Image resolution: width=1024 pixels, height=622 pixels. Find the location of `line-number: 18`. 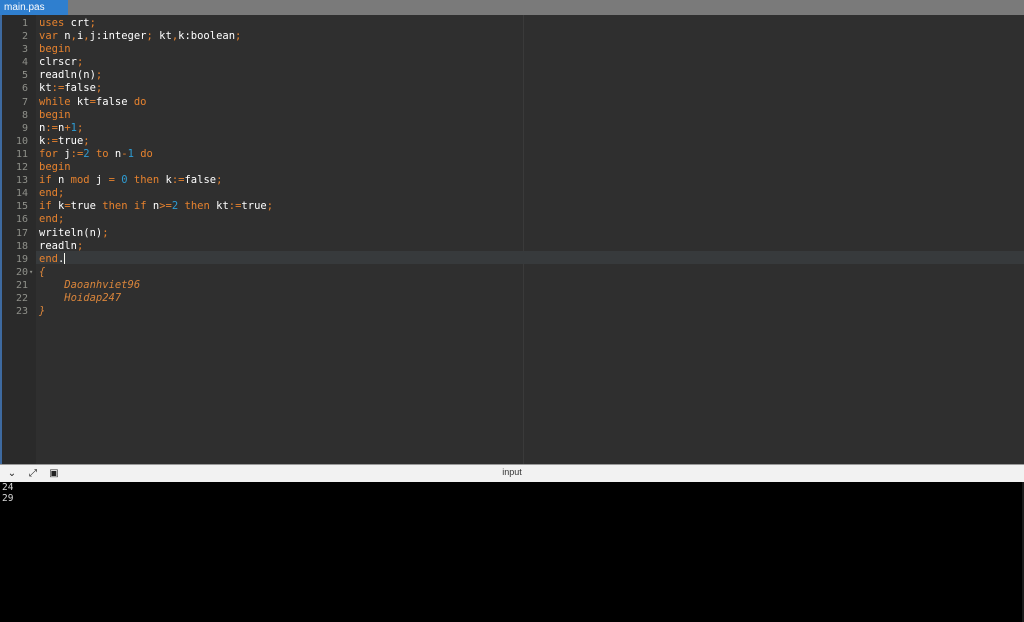

line-number: 18 is located at coordinates (21, 246).